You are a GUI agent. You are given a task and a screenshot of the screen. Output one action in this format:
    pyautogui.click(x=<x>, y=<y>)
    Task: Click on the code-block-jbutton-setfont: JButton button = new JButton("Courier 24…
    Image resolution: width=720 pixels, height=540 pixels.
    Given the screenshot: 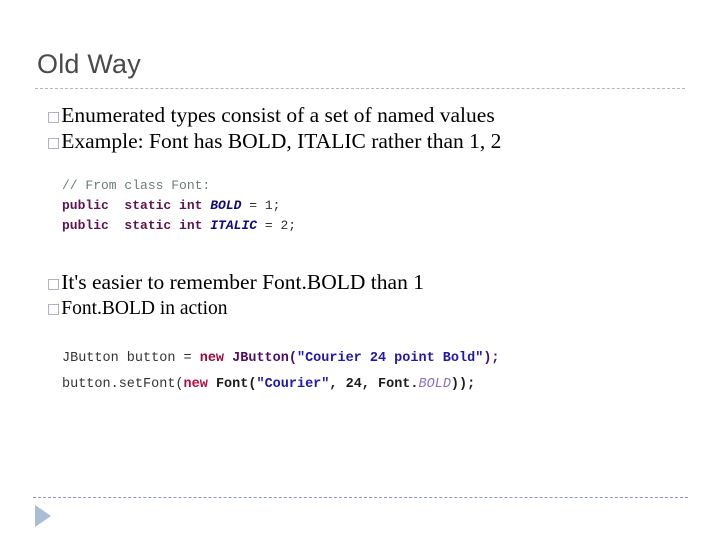 What is the action you would take?
    pyautogui.click(x=281, y=372)
    